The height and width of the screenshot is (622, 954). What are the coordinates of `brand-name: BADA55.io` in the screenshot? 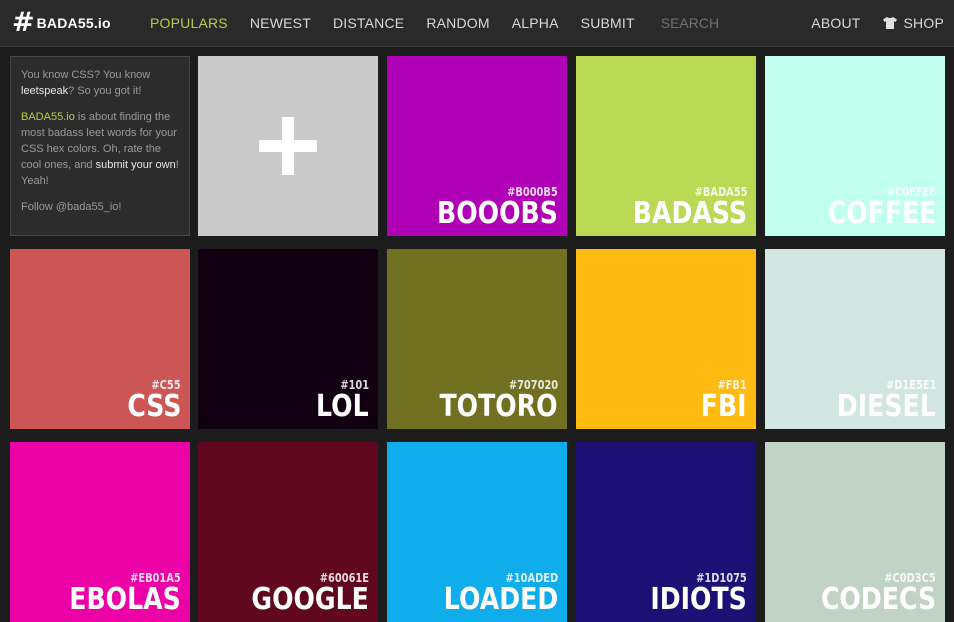 It's located at (48, 117).